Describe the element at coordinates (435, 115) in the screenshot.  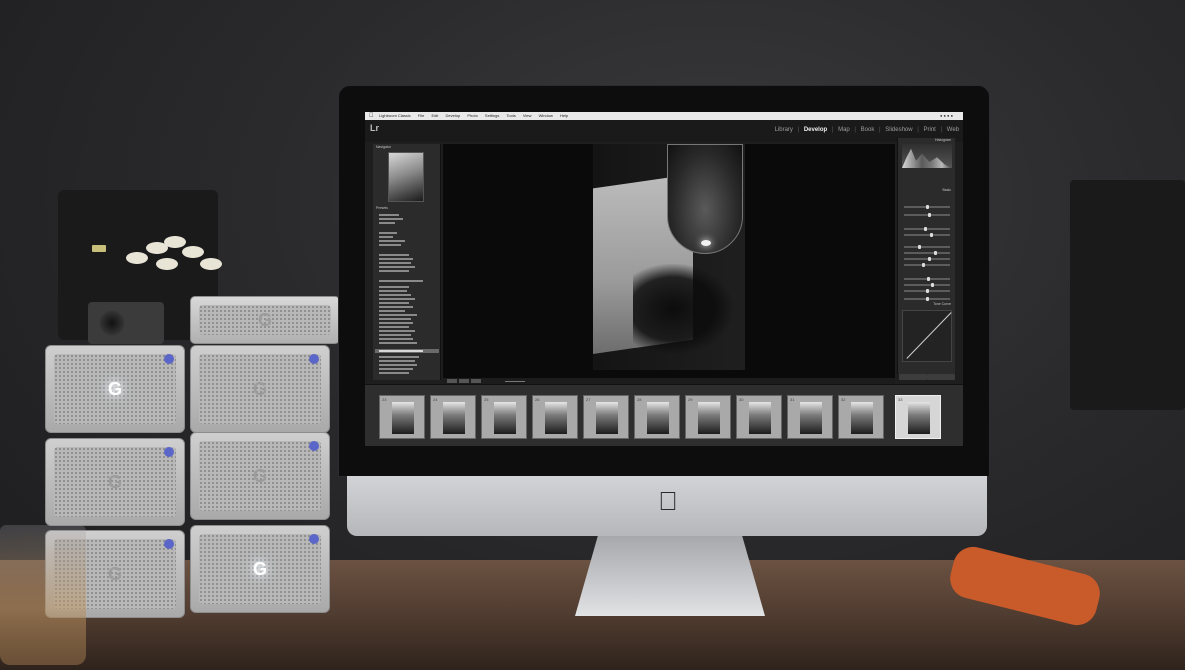
I see `menu-edit: Edit` at that location.